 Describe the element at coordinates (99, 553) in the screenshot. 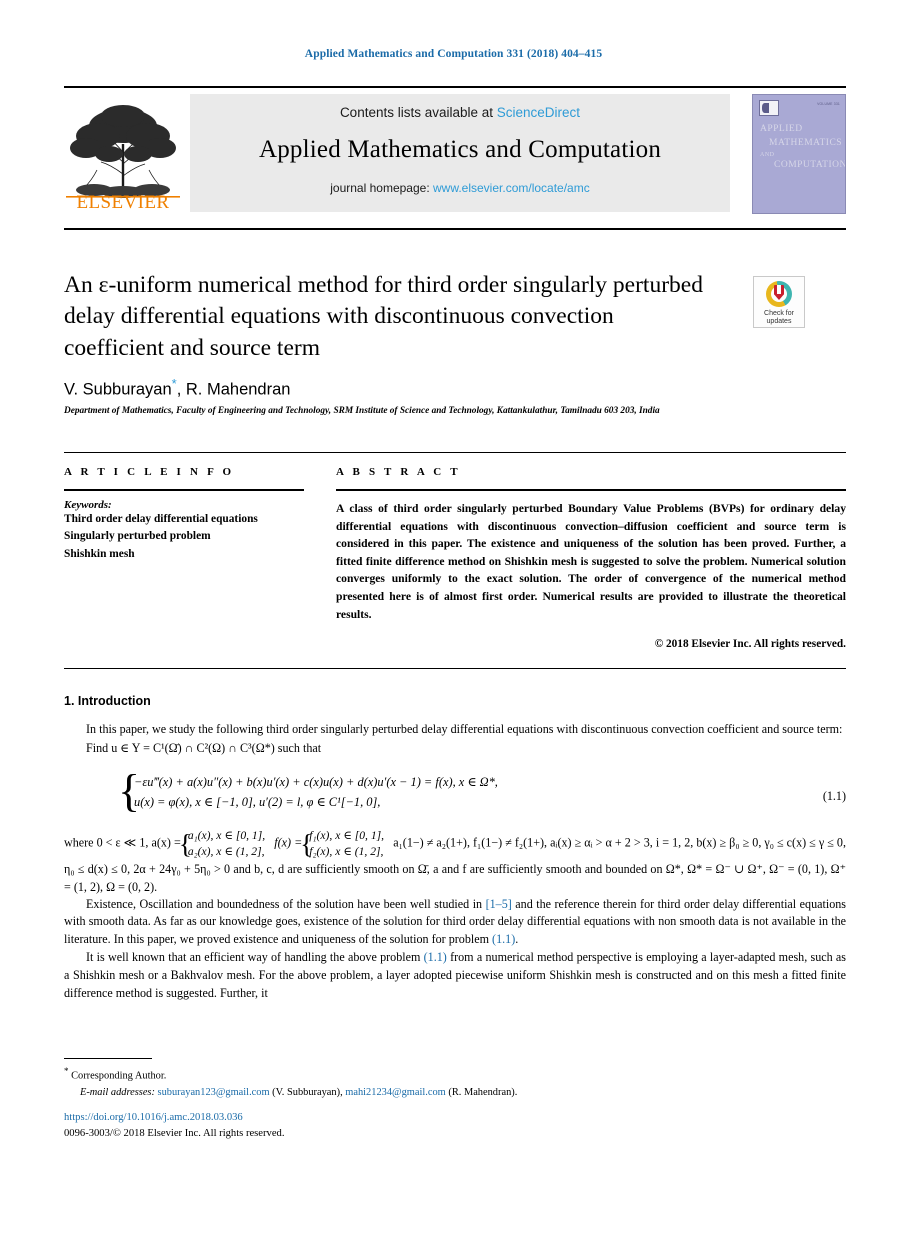

I see `keyword-item: Shishkin mesh` at that location.